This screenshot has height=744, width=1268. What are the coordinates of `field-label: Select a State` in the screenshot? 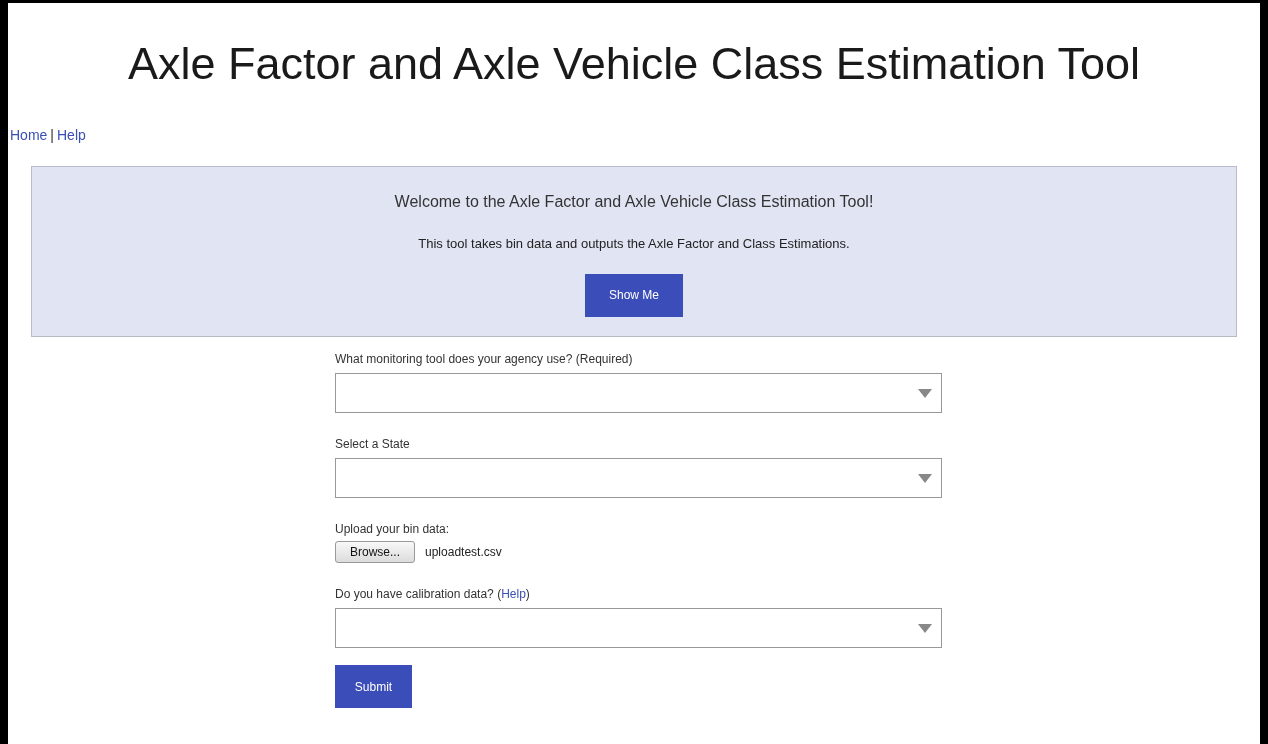 It's located at (372, 444).